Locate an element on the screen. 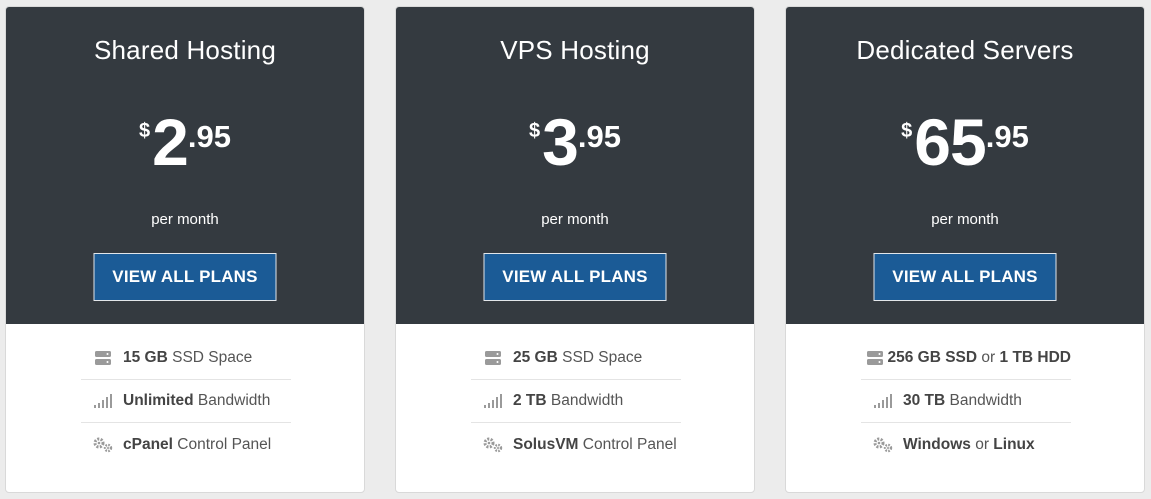 This screenshot has height=499, width=1151. feature-item: 15 GB SSD Space is located at coordinates (186, 358).